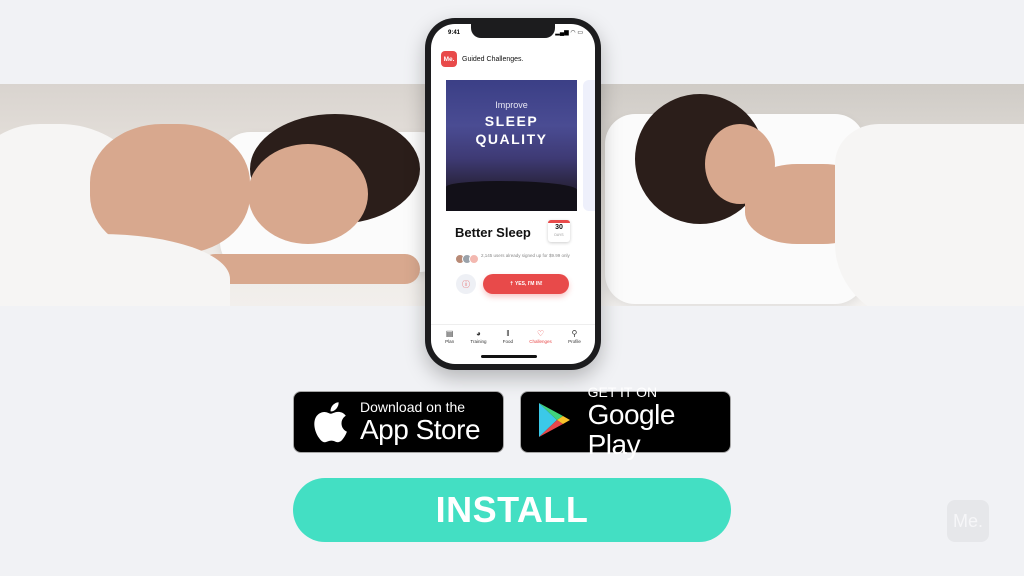 The width and height of the screenshot is (1024, 576). What do you see at coordinates (968, 521) in the screenshot?
I see `me-watermark-logo: Me.` at bounding box center [968, 521].